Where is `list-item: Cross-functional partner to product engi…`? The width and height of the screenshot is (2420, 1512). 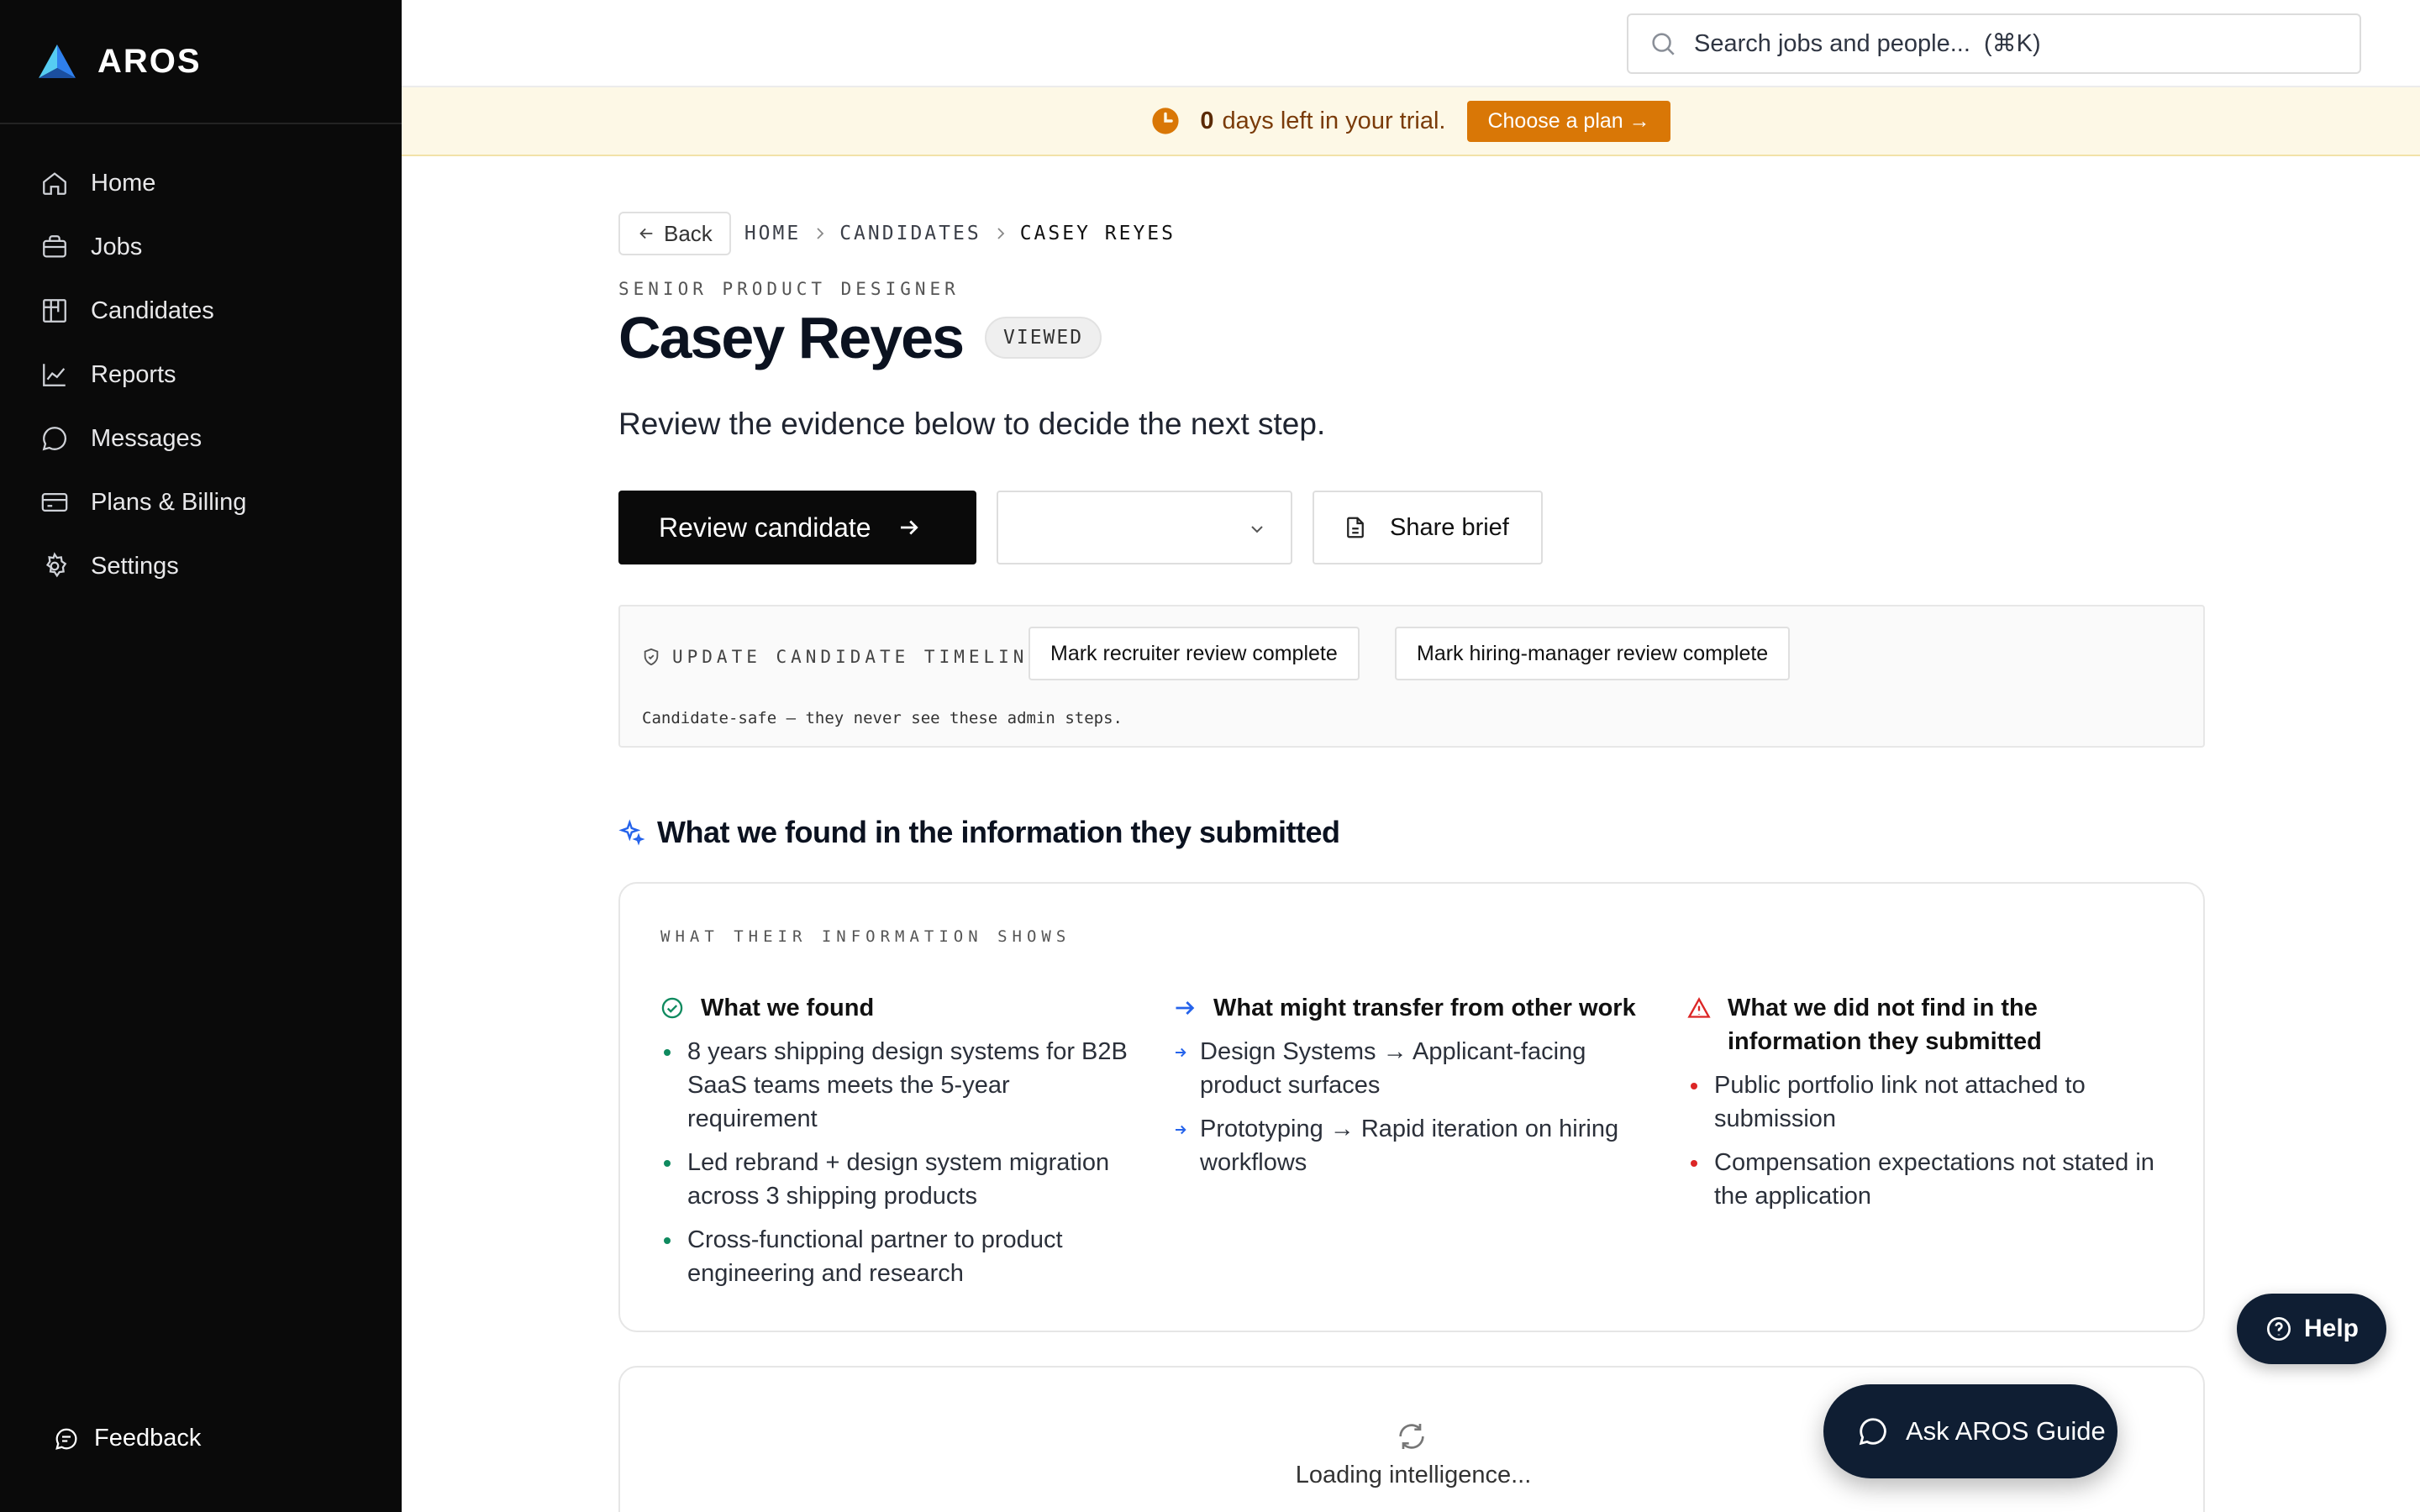
list-item: Cross-functional partner to product engi… is located at coordinates (900, 1256).